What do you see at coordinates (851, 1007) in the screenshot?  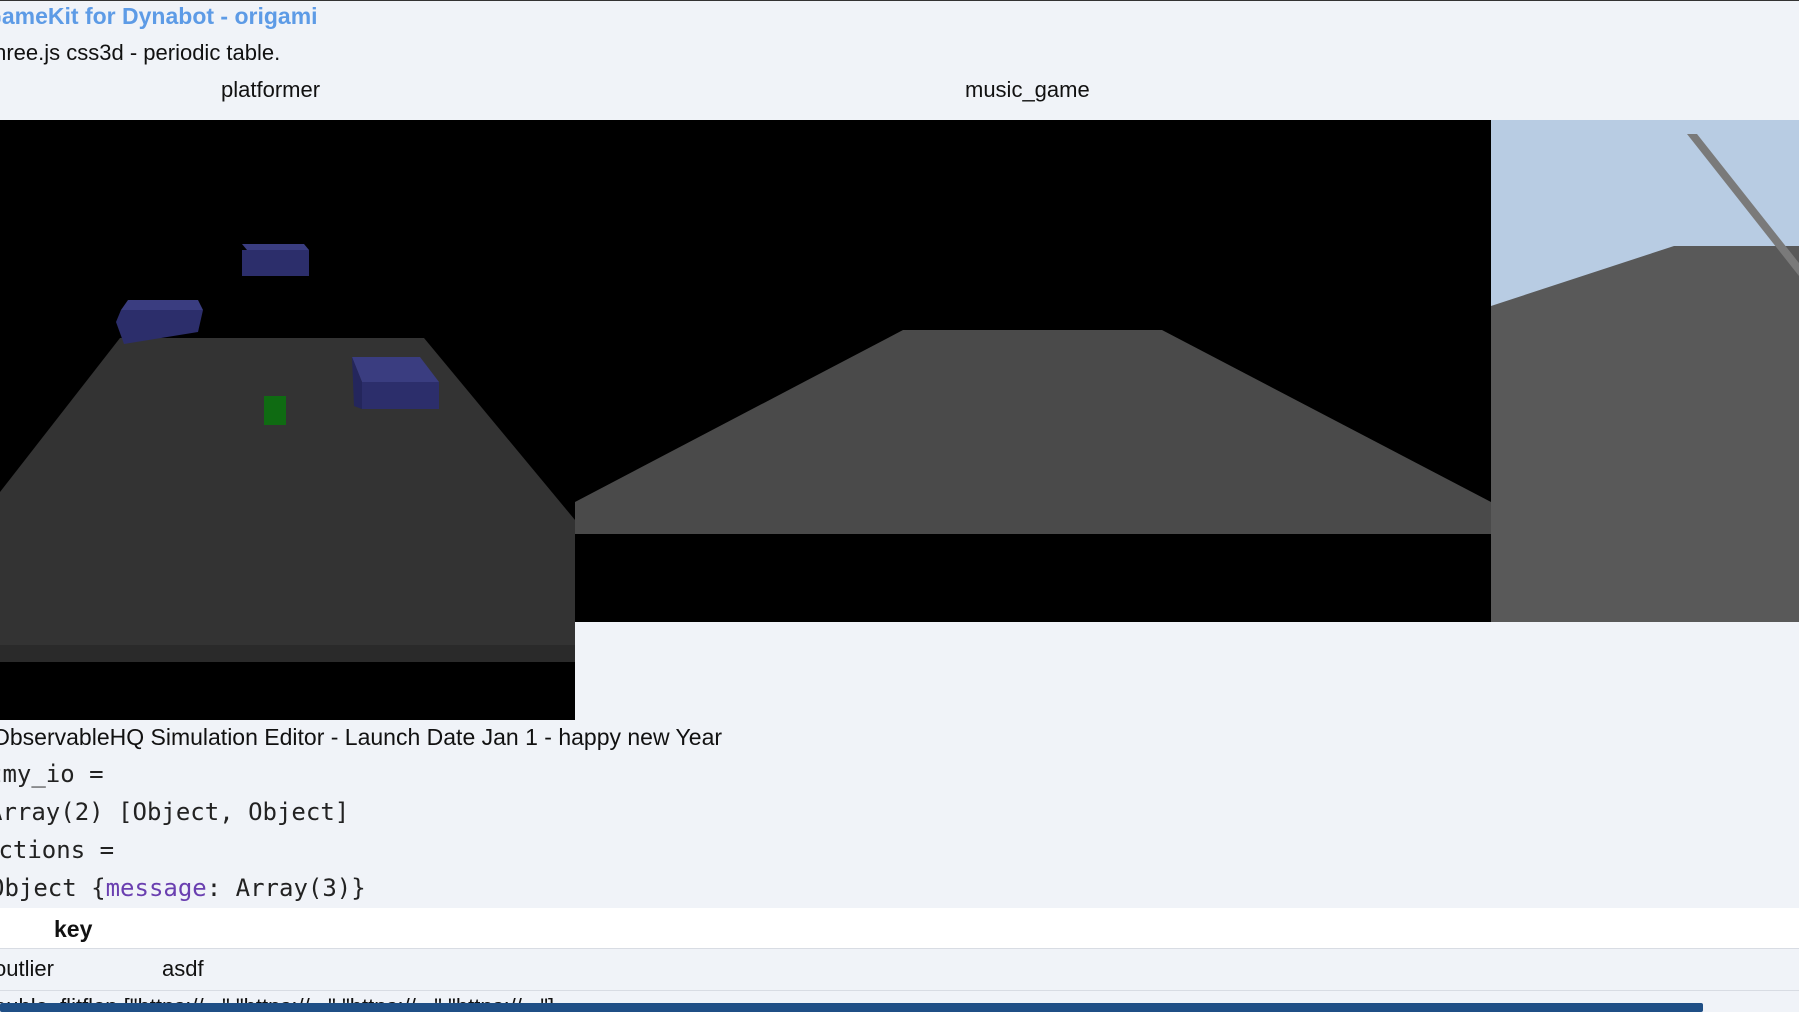 I see `horizontal-scrollbar-thumb` at bounding box center [851, 1007].